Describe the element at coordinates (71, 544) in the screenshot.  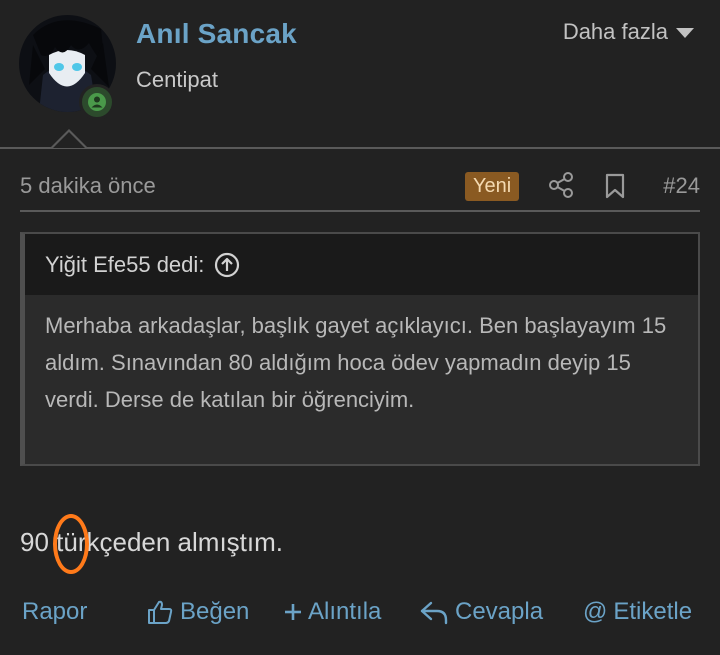
I see `annotation-circle` at that location.